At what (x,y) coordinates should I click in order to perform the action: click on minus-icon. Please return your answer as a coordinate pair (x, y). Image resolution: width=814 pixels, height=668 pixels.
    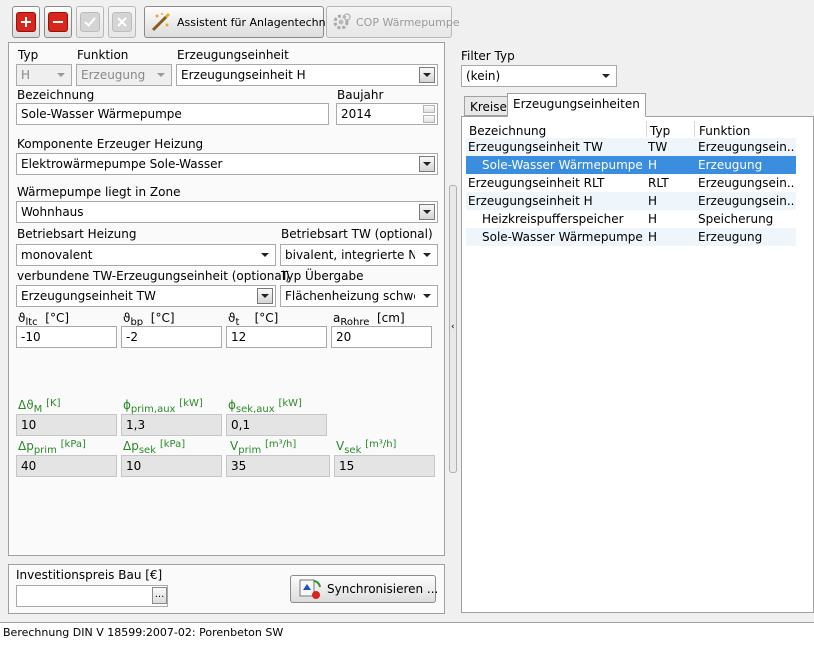
    Looking at the image, I should click on (58, 22).